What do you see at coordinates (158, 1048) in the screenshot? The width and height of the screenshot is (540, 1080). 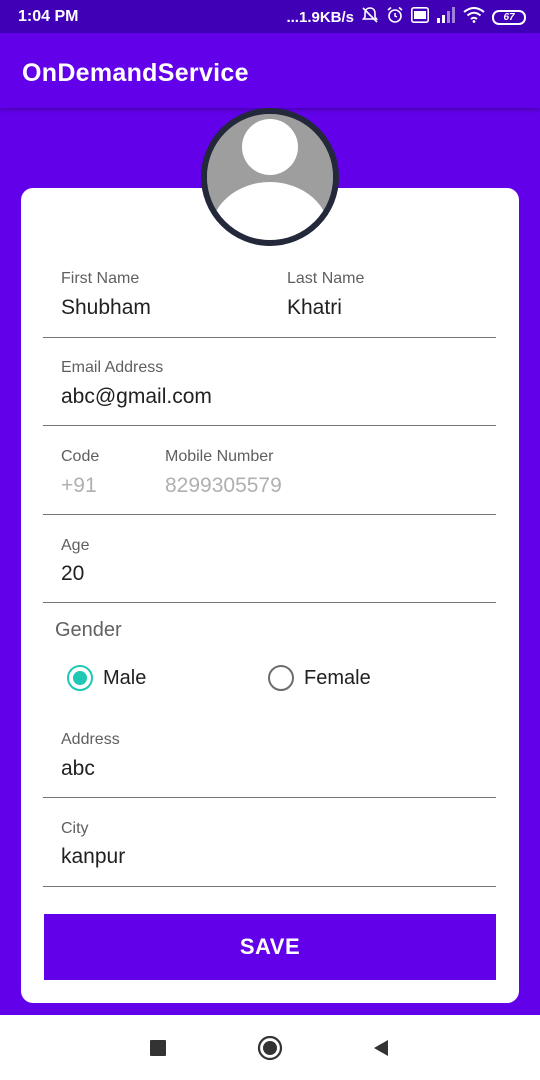 I see `recents-square-icon` at bounding box center [158, 1048].